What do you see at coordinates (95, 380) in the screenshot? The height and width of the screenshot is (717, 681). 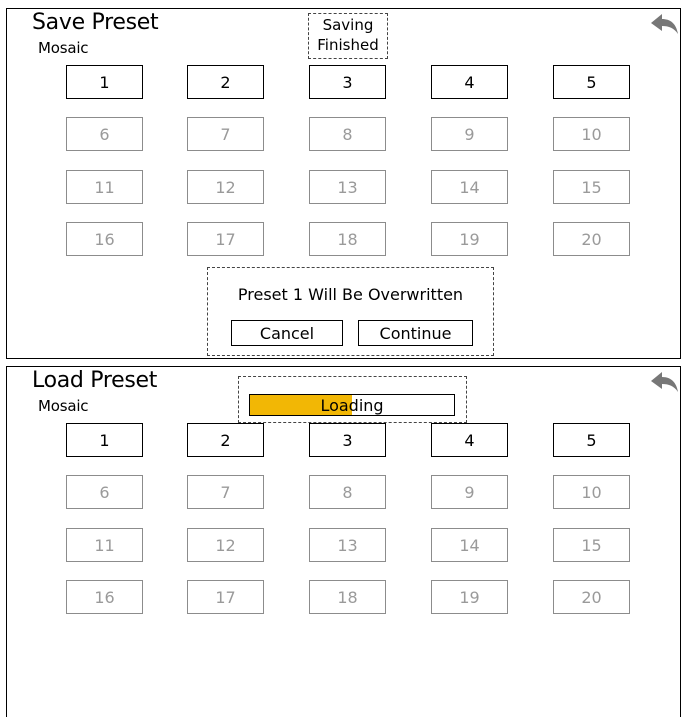 I see `load-preset-title: Load Preset` at bounding box center [95, 380].